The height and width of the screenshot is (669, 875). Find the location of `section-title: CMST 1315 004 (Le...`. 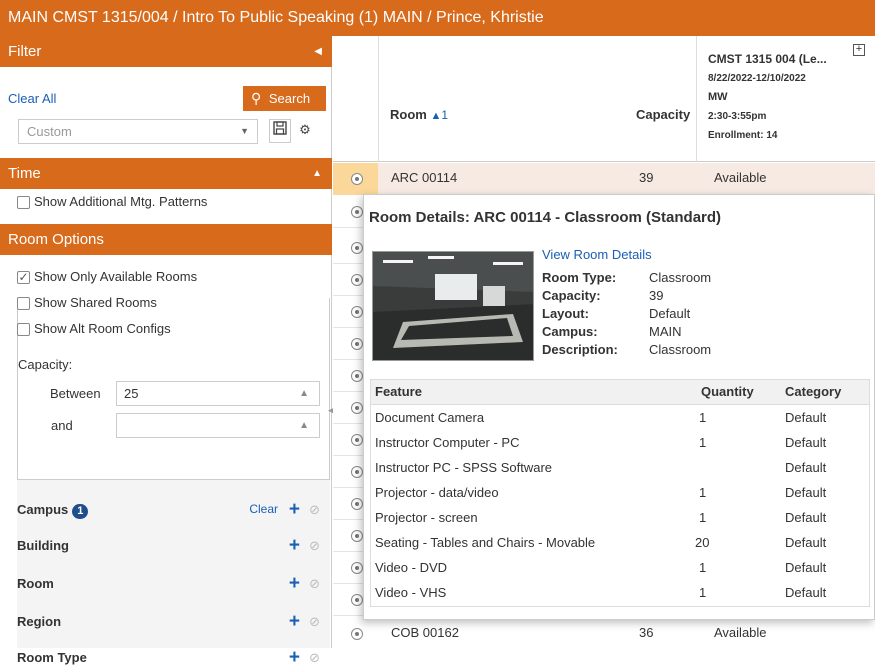

section-title: CMST 1315 004 (Le... is located at coordinates (767, 59).